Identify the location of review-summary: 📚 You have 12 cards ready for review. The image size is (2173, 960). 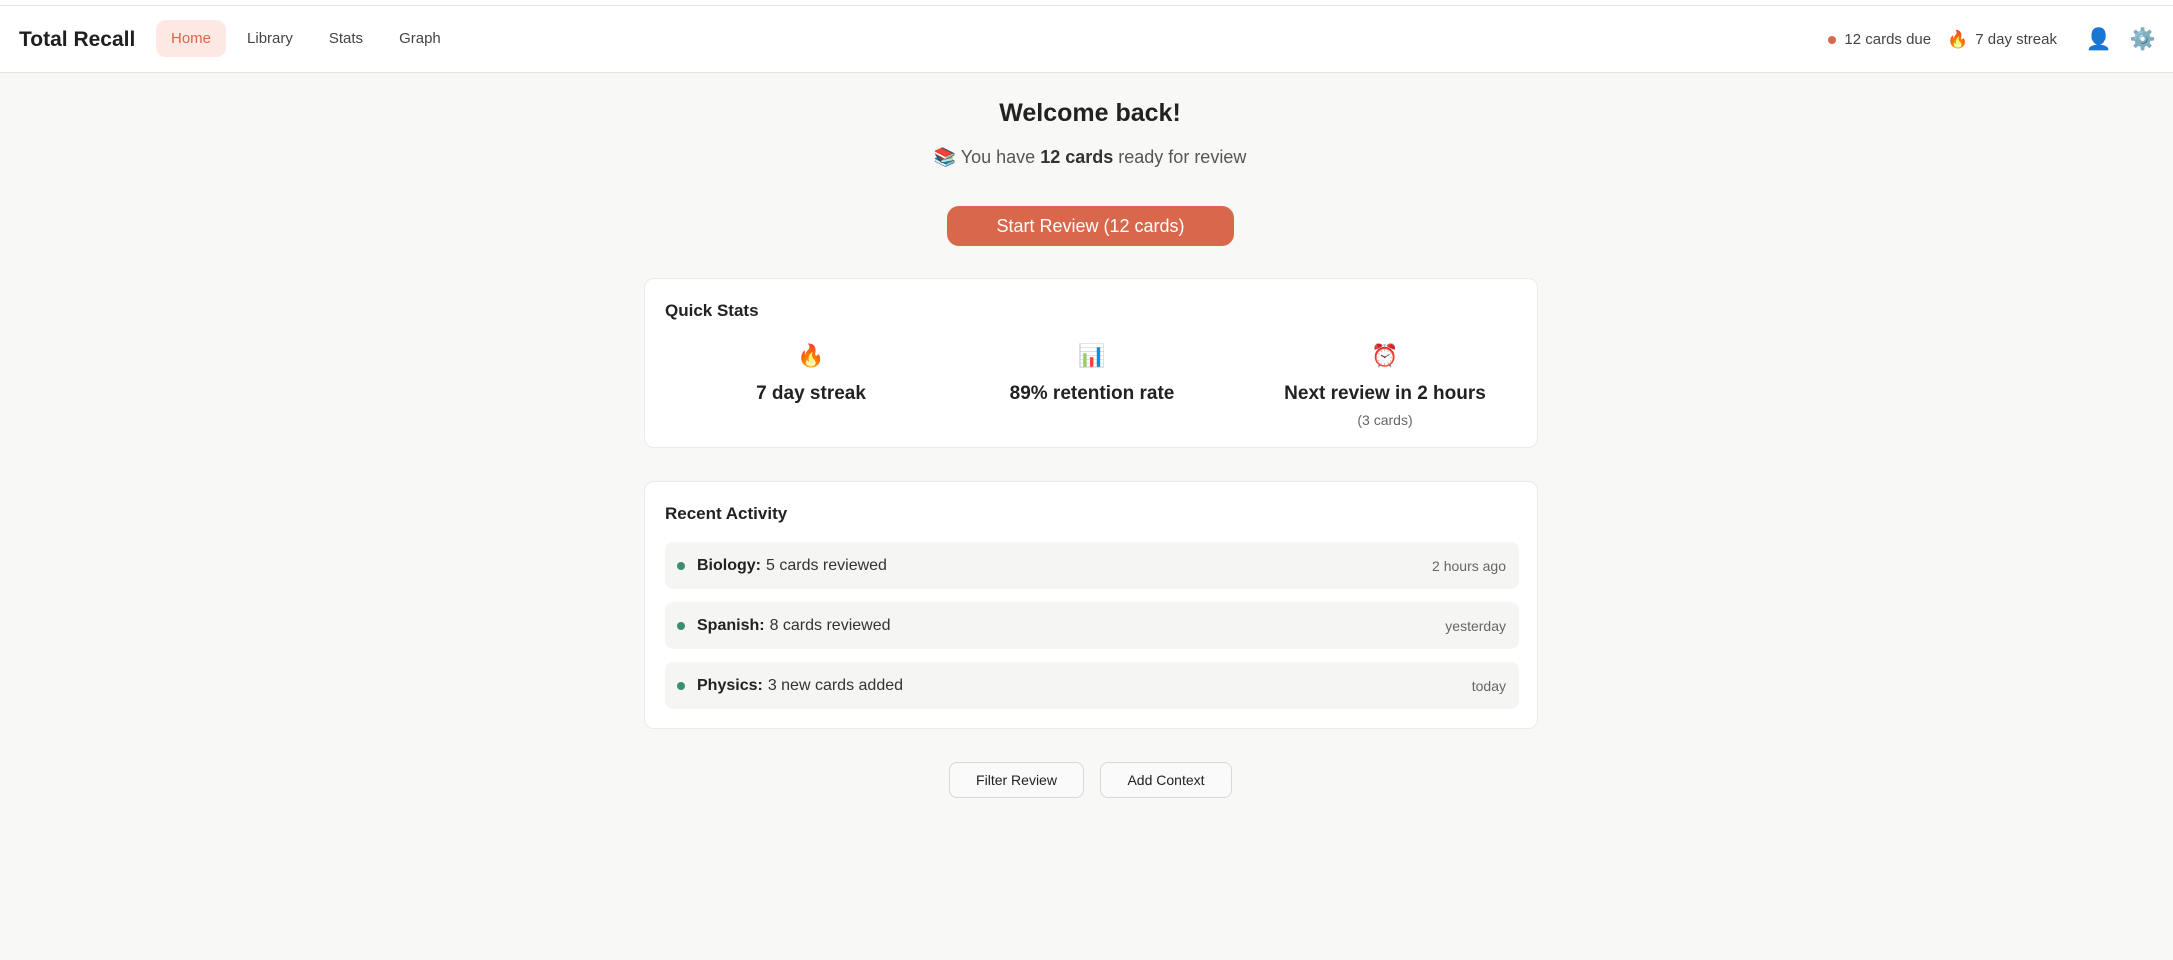
(1086, 157).